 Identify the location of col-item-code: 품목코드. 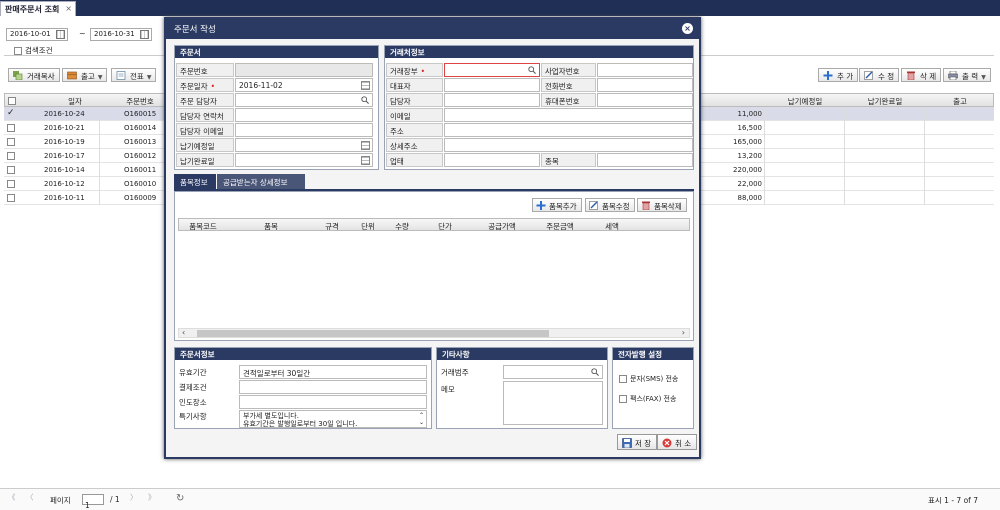
(203, 226).